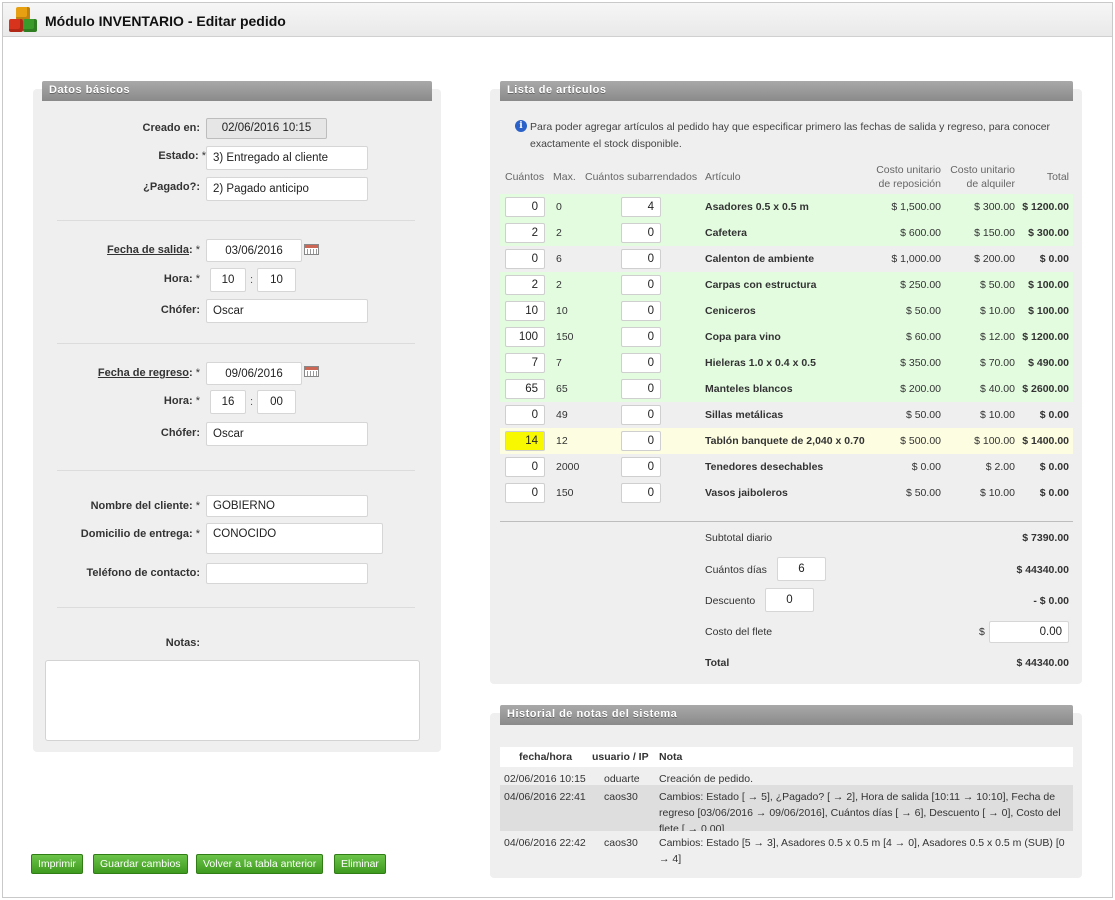  I want to click on save-button: Guardar cambios, so click(140, 864).